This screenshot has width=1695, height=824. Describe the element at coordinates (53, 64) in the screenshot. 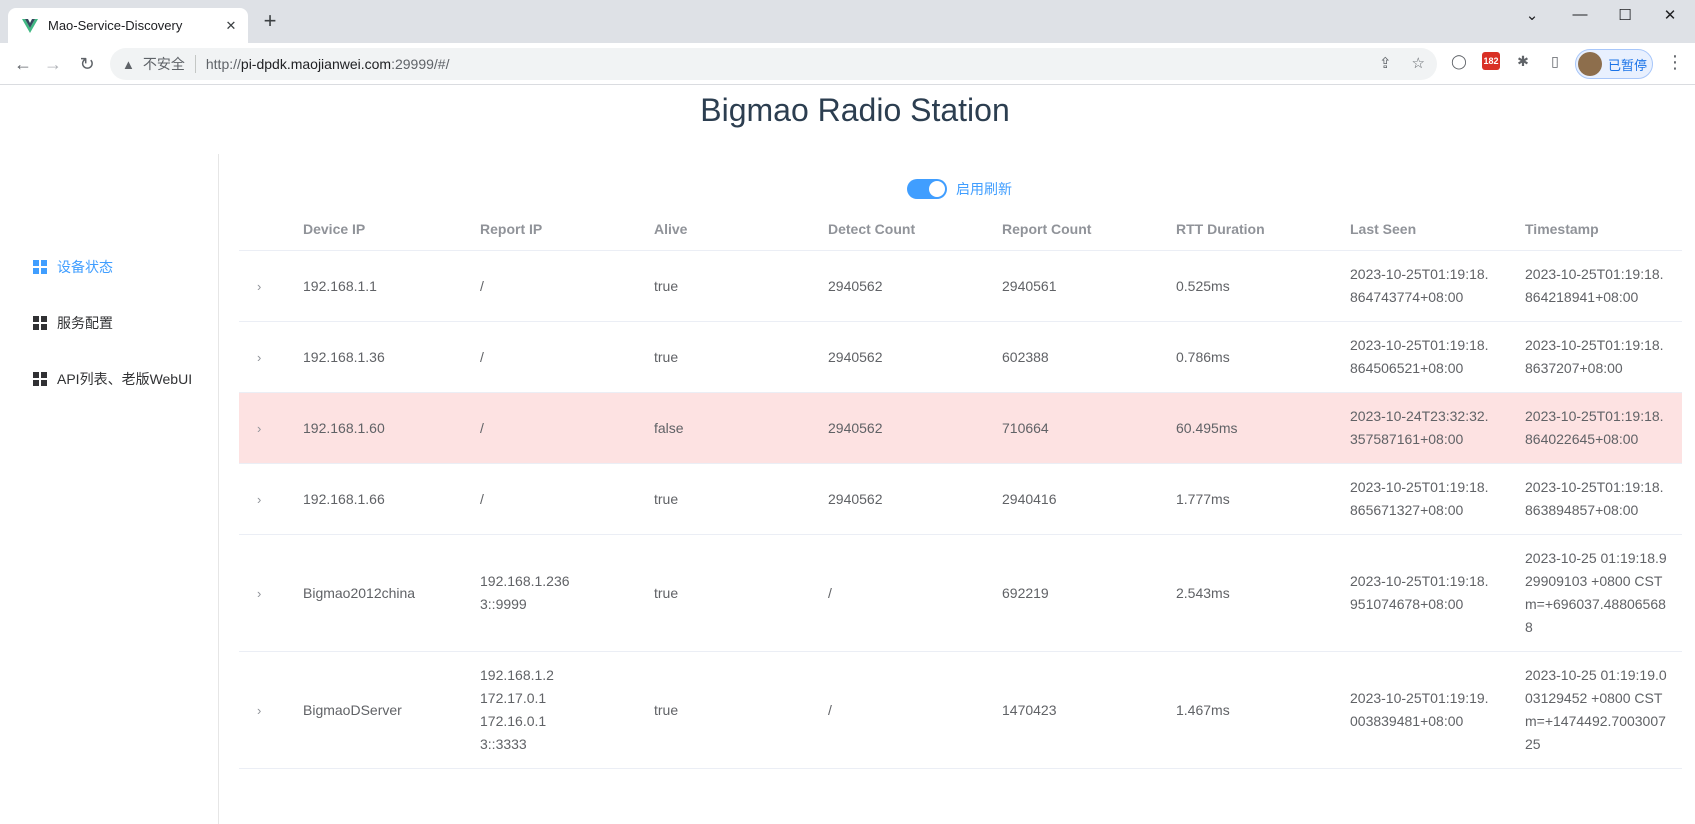

I see `forward-icon: →` at that location.